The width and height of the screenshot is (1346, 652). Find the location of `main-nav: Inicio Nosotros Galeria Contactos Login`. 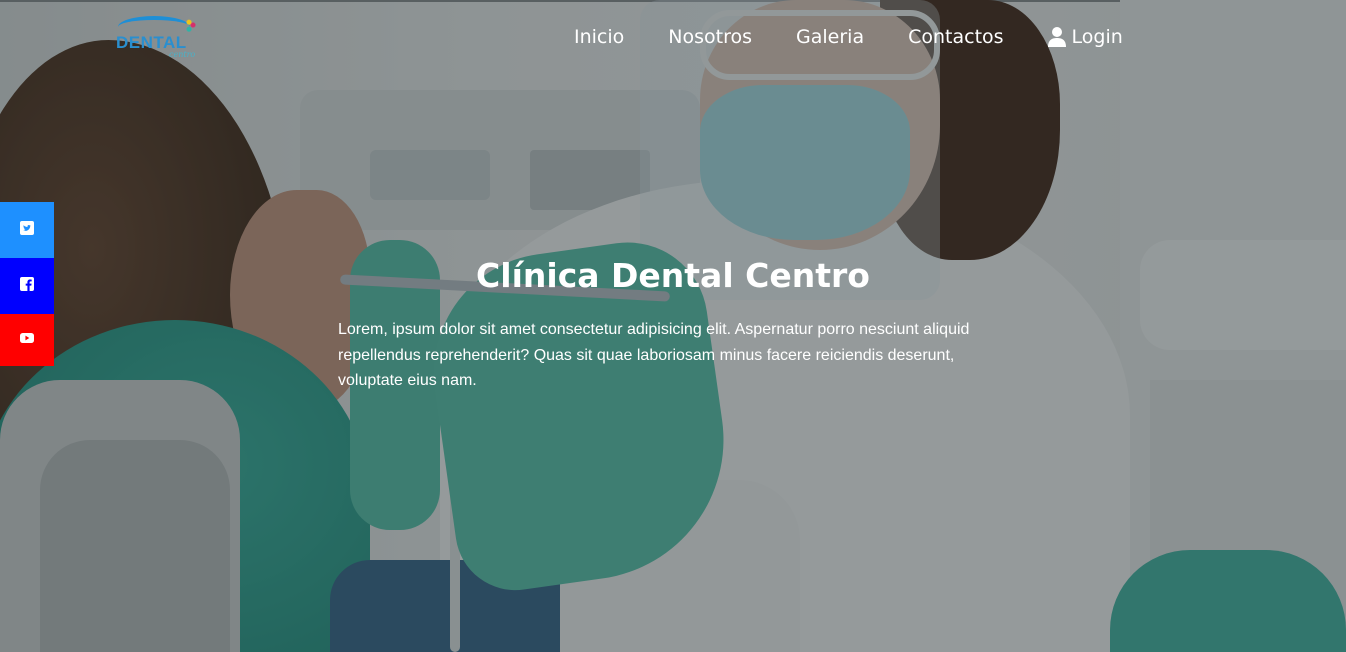

main-nav: Inicio Nosotros Galeria Contactos Login is located at coordinates (848, 37).